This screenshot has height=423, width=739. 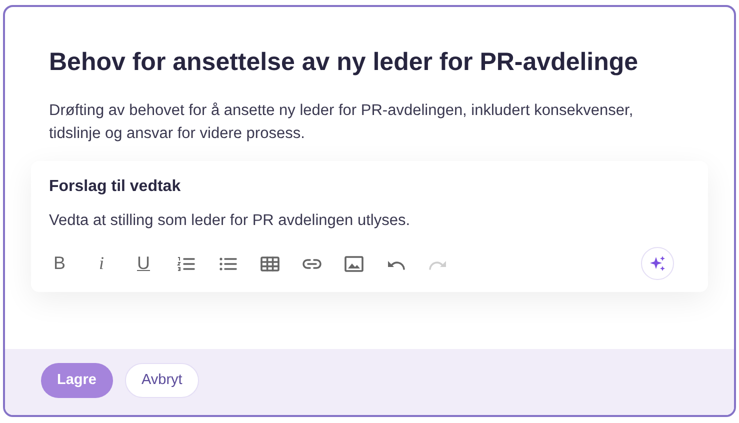 What do you see at coordinates (115, 187) in the screenshot?
I see `editor-label: Forslag til vedtak` at bounding box center [115, 187].